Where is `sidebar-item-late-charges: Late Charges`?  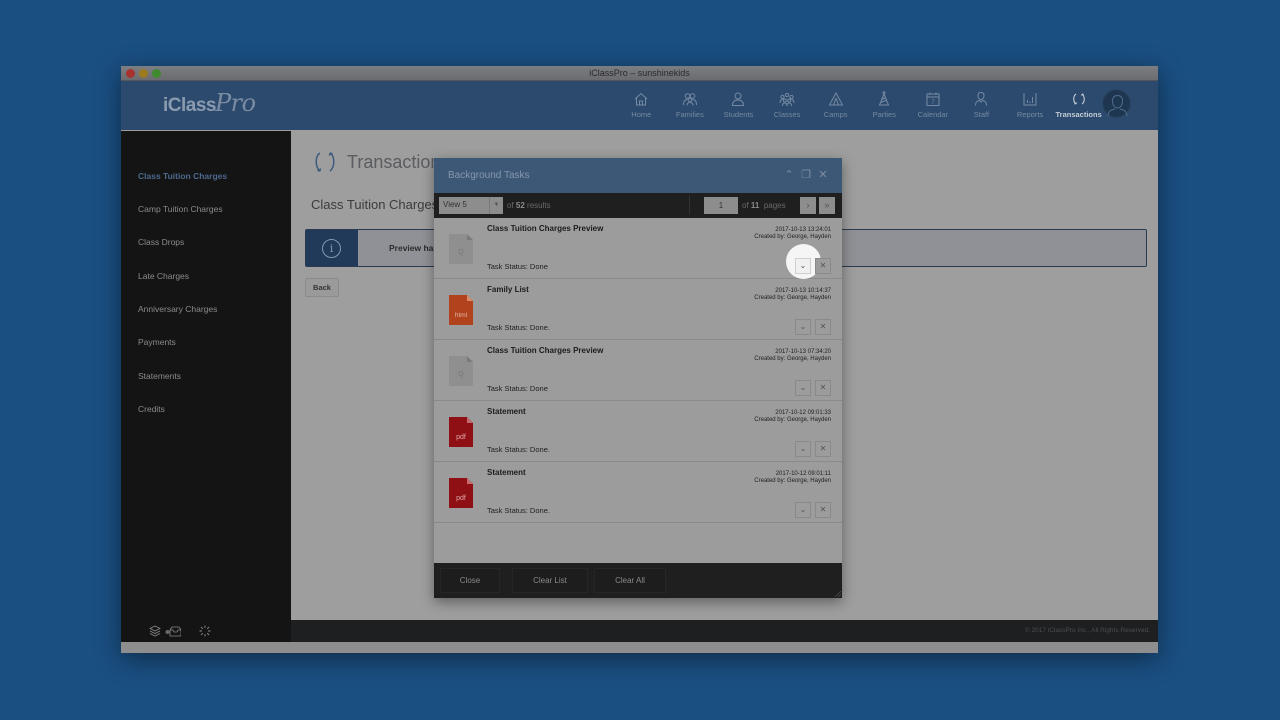
sidebar-item-late-charges: Late Charges is located at coordinates (163, 276).